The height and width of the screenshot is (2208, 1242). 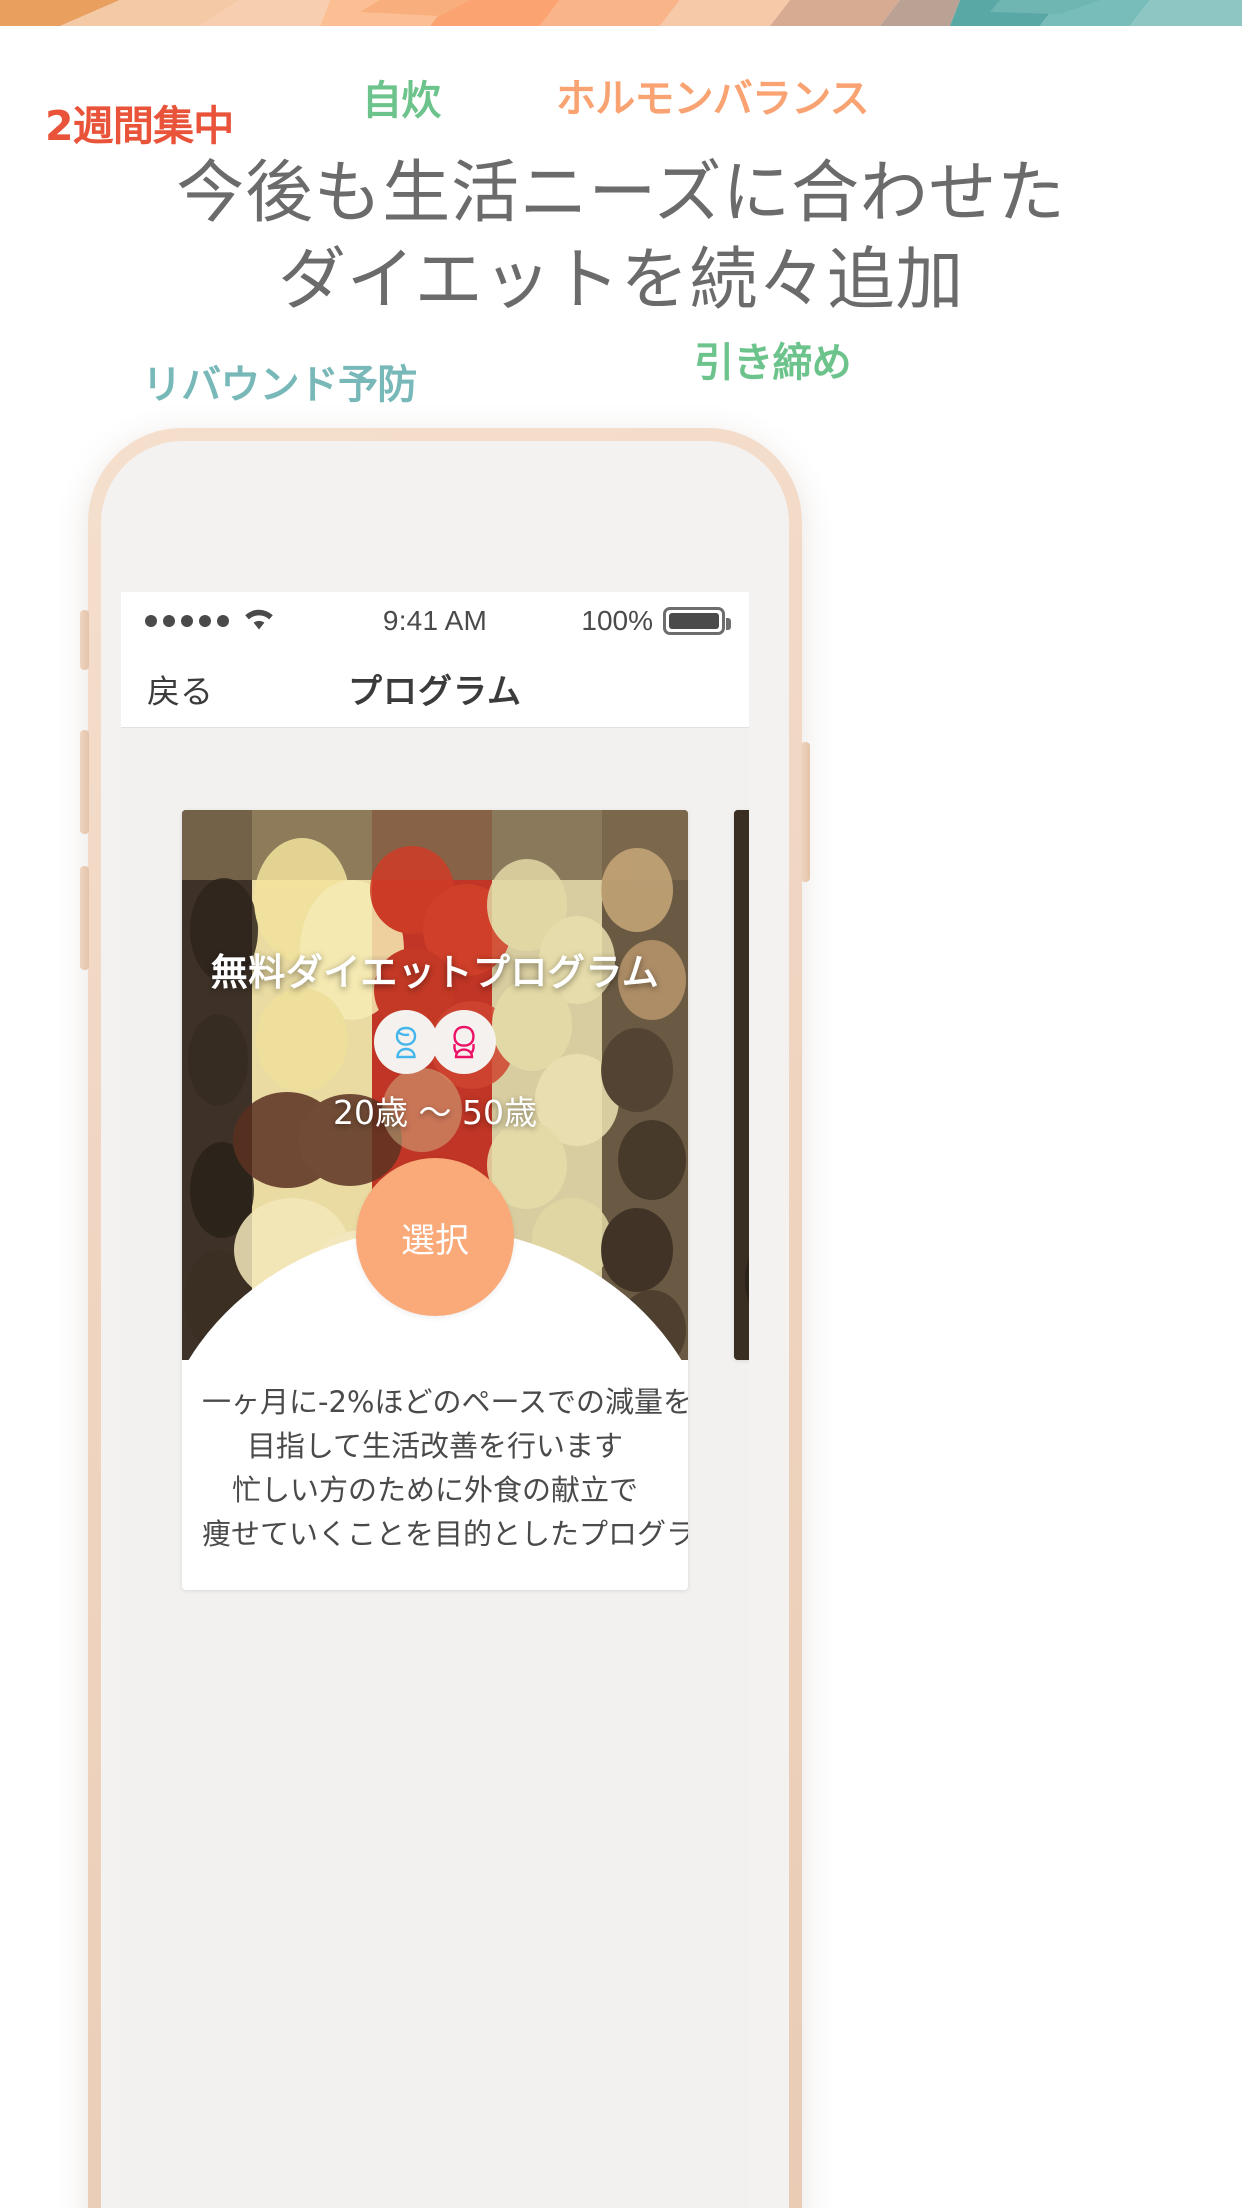 What do you see at coordinates (435, 972) in the screenshot?
I see `program-title: 無料ダイエットプログラム` at bounding box center [435, 972].